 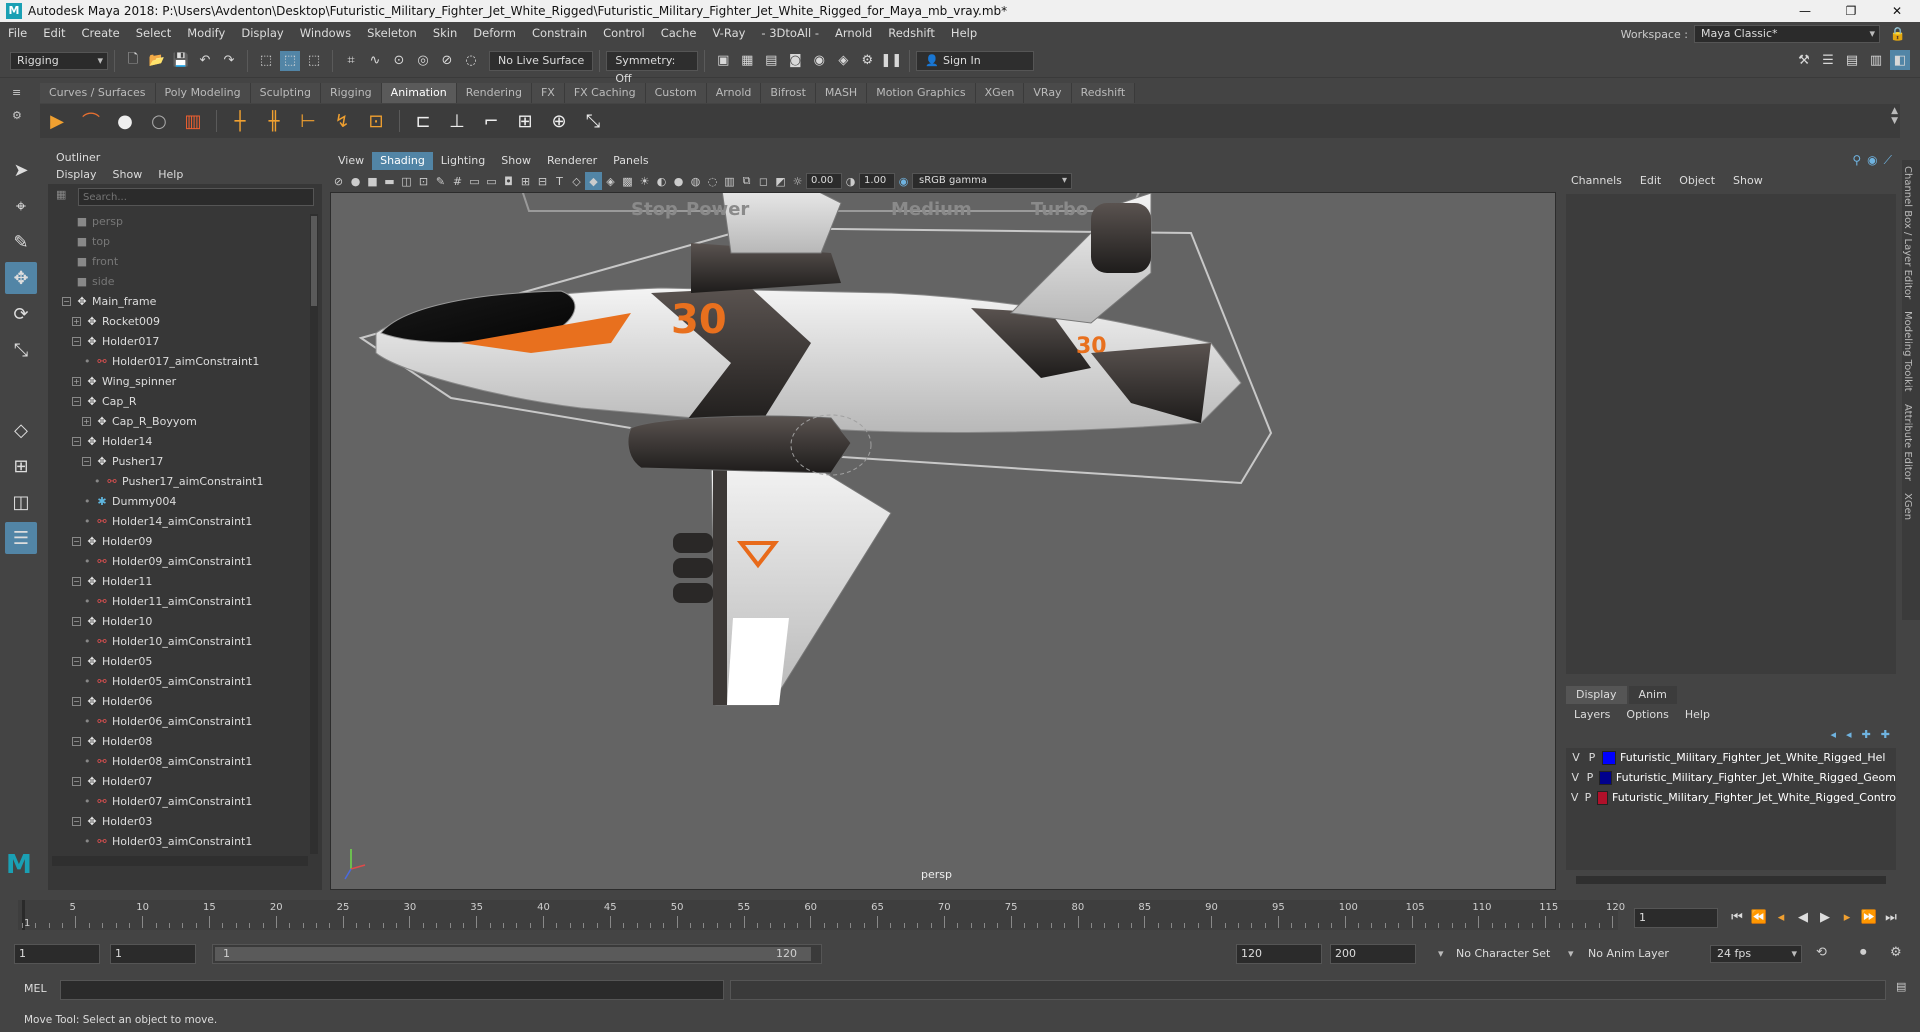 What do you see at coordinates (179, 502) in the screenshot?
I see `outliner-item: • ✱ Dummy004` at bounding box center [179, 502].